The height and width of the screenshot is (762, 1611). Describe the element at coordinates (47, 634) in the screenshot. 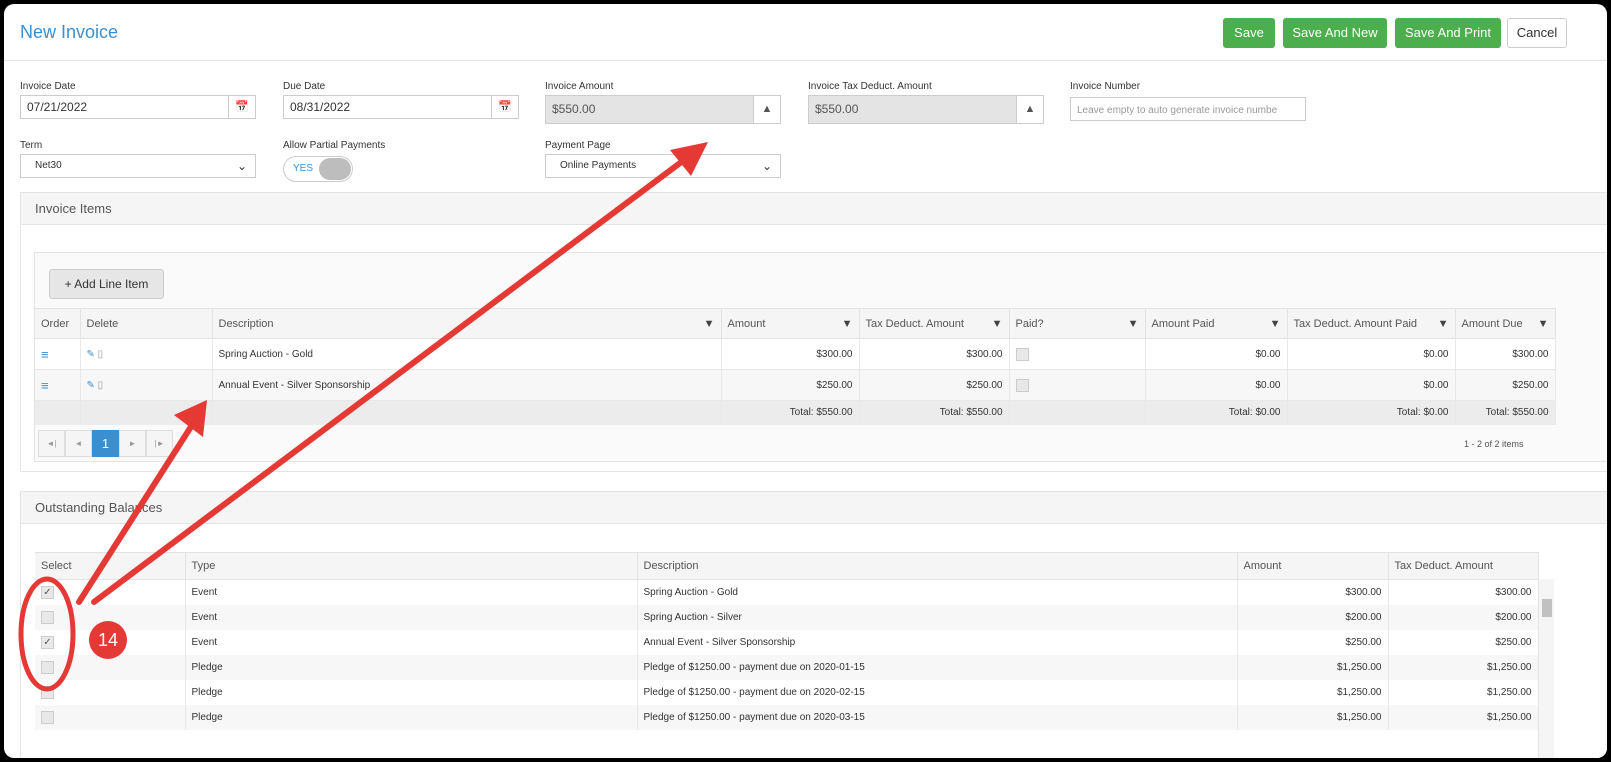

I see `highlight-circle` at that location.